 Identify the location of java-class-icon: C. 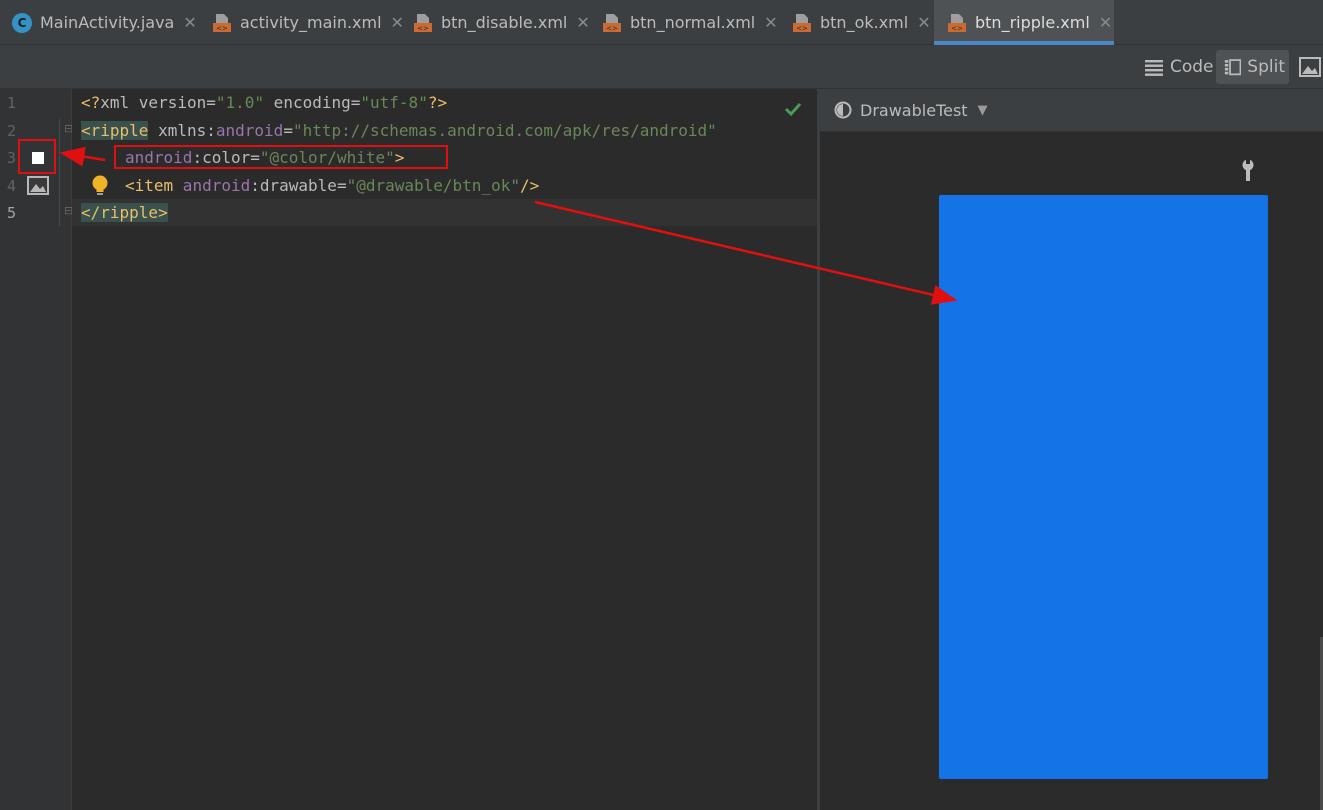
(22, 22).